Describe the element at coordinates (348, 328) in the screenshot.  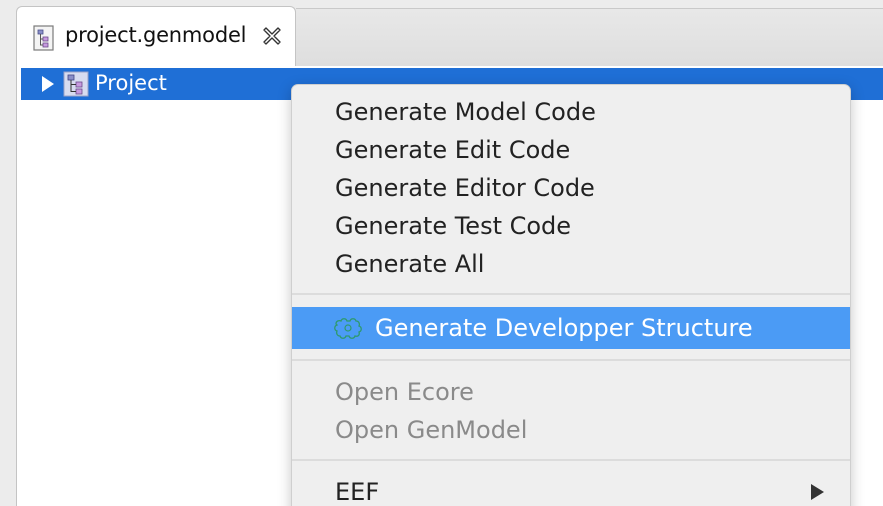
I see `puzzle-icon` at that location.